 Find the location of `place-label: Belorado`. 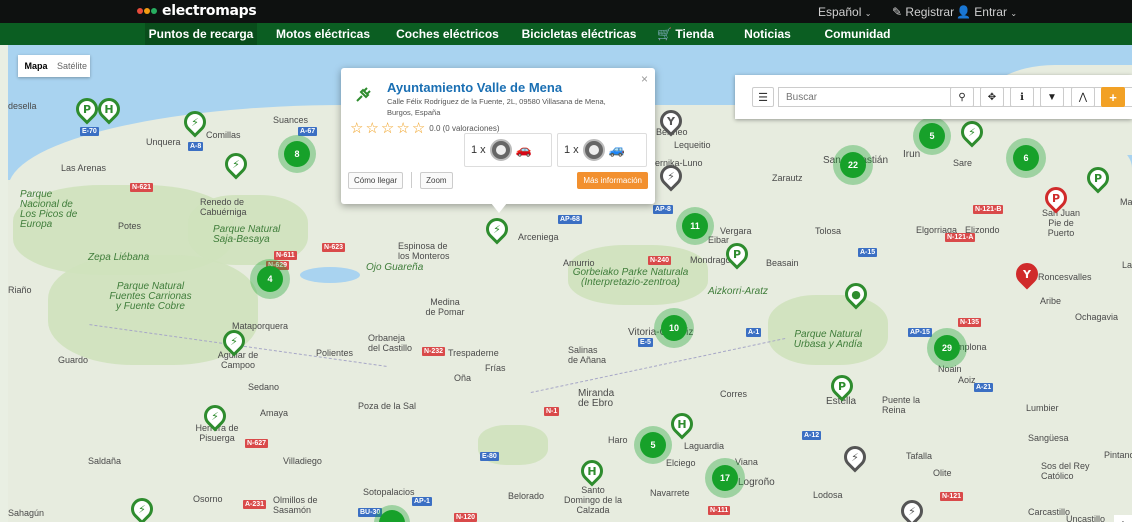

place-label: Belorado is located at coordinates (526, 496).